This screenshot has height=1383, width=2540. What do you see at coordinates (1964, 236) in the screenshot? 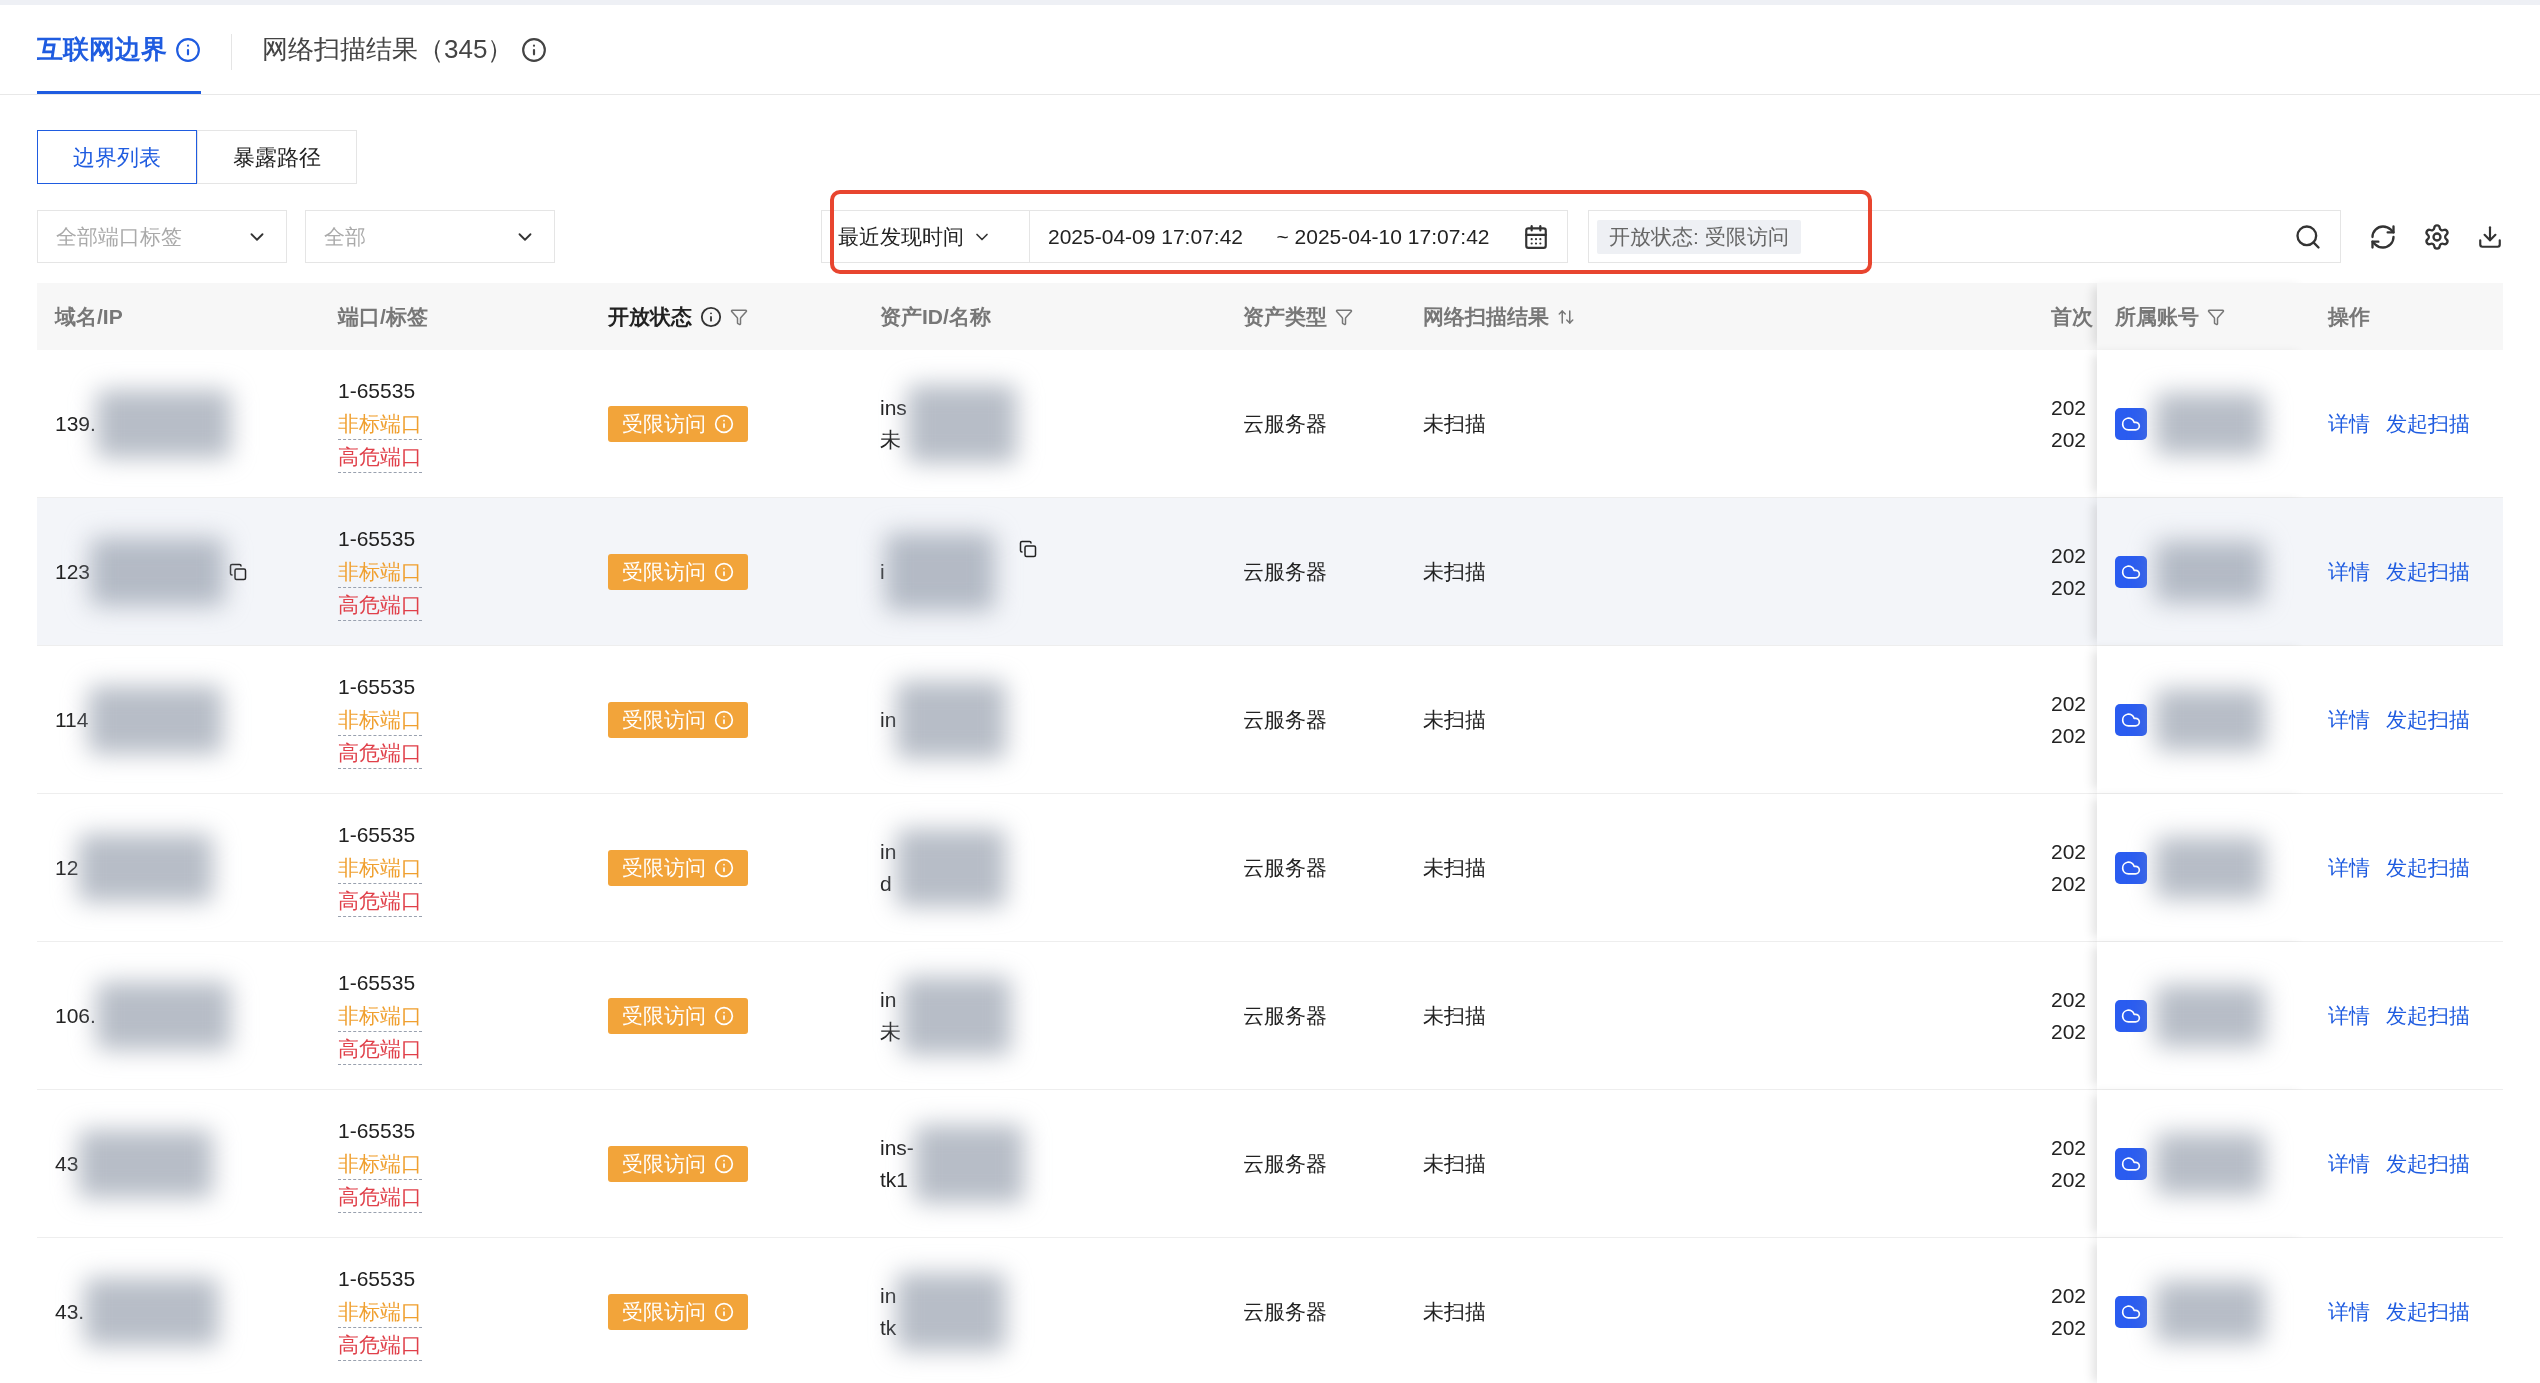
I see `search-field: 开放状态: 受限访问` at bounding box center [1964, 236].